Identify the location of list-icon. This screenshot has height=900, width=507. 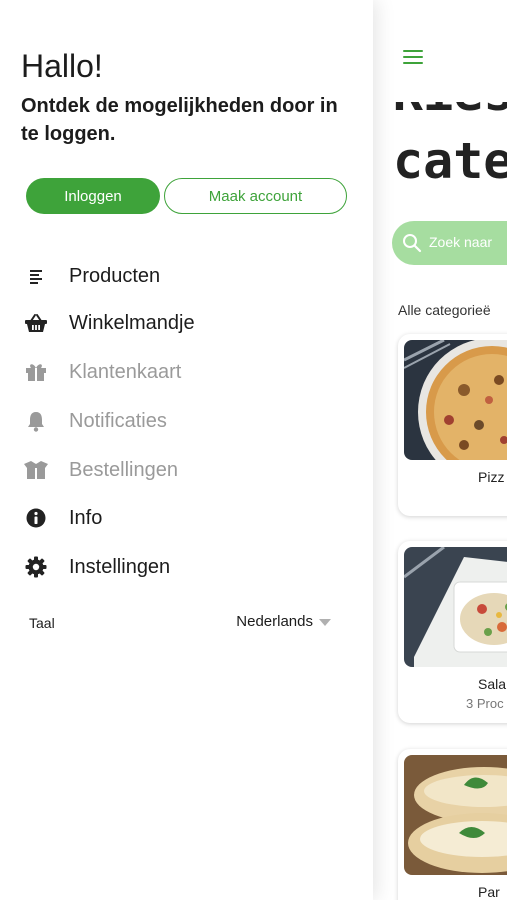
(36, 276).